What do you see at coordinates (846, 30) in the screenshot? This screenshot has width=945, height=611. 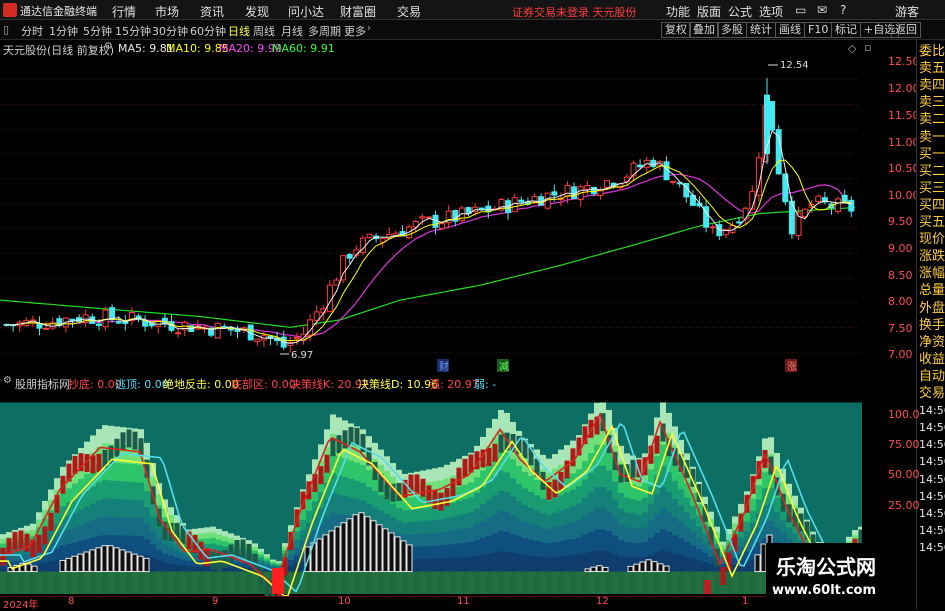 I see `mark-button: 标记` at bounding box center [846, 30].